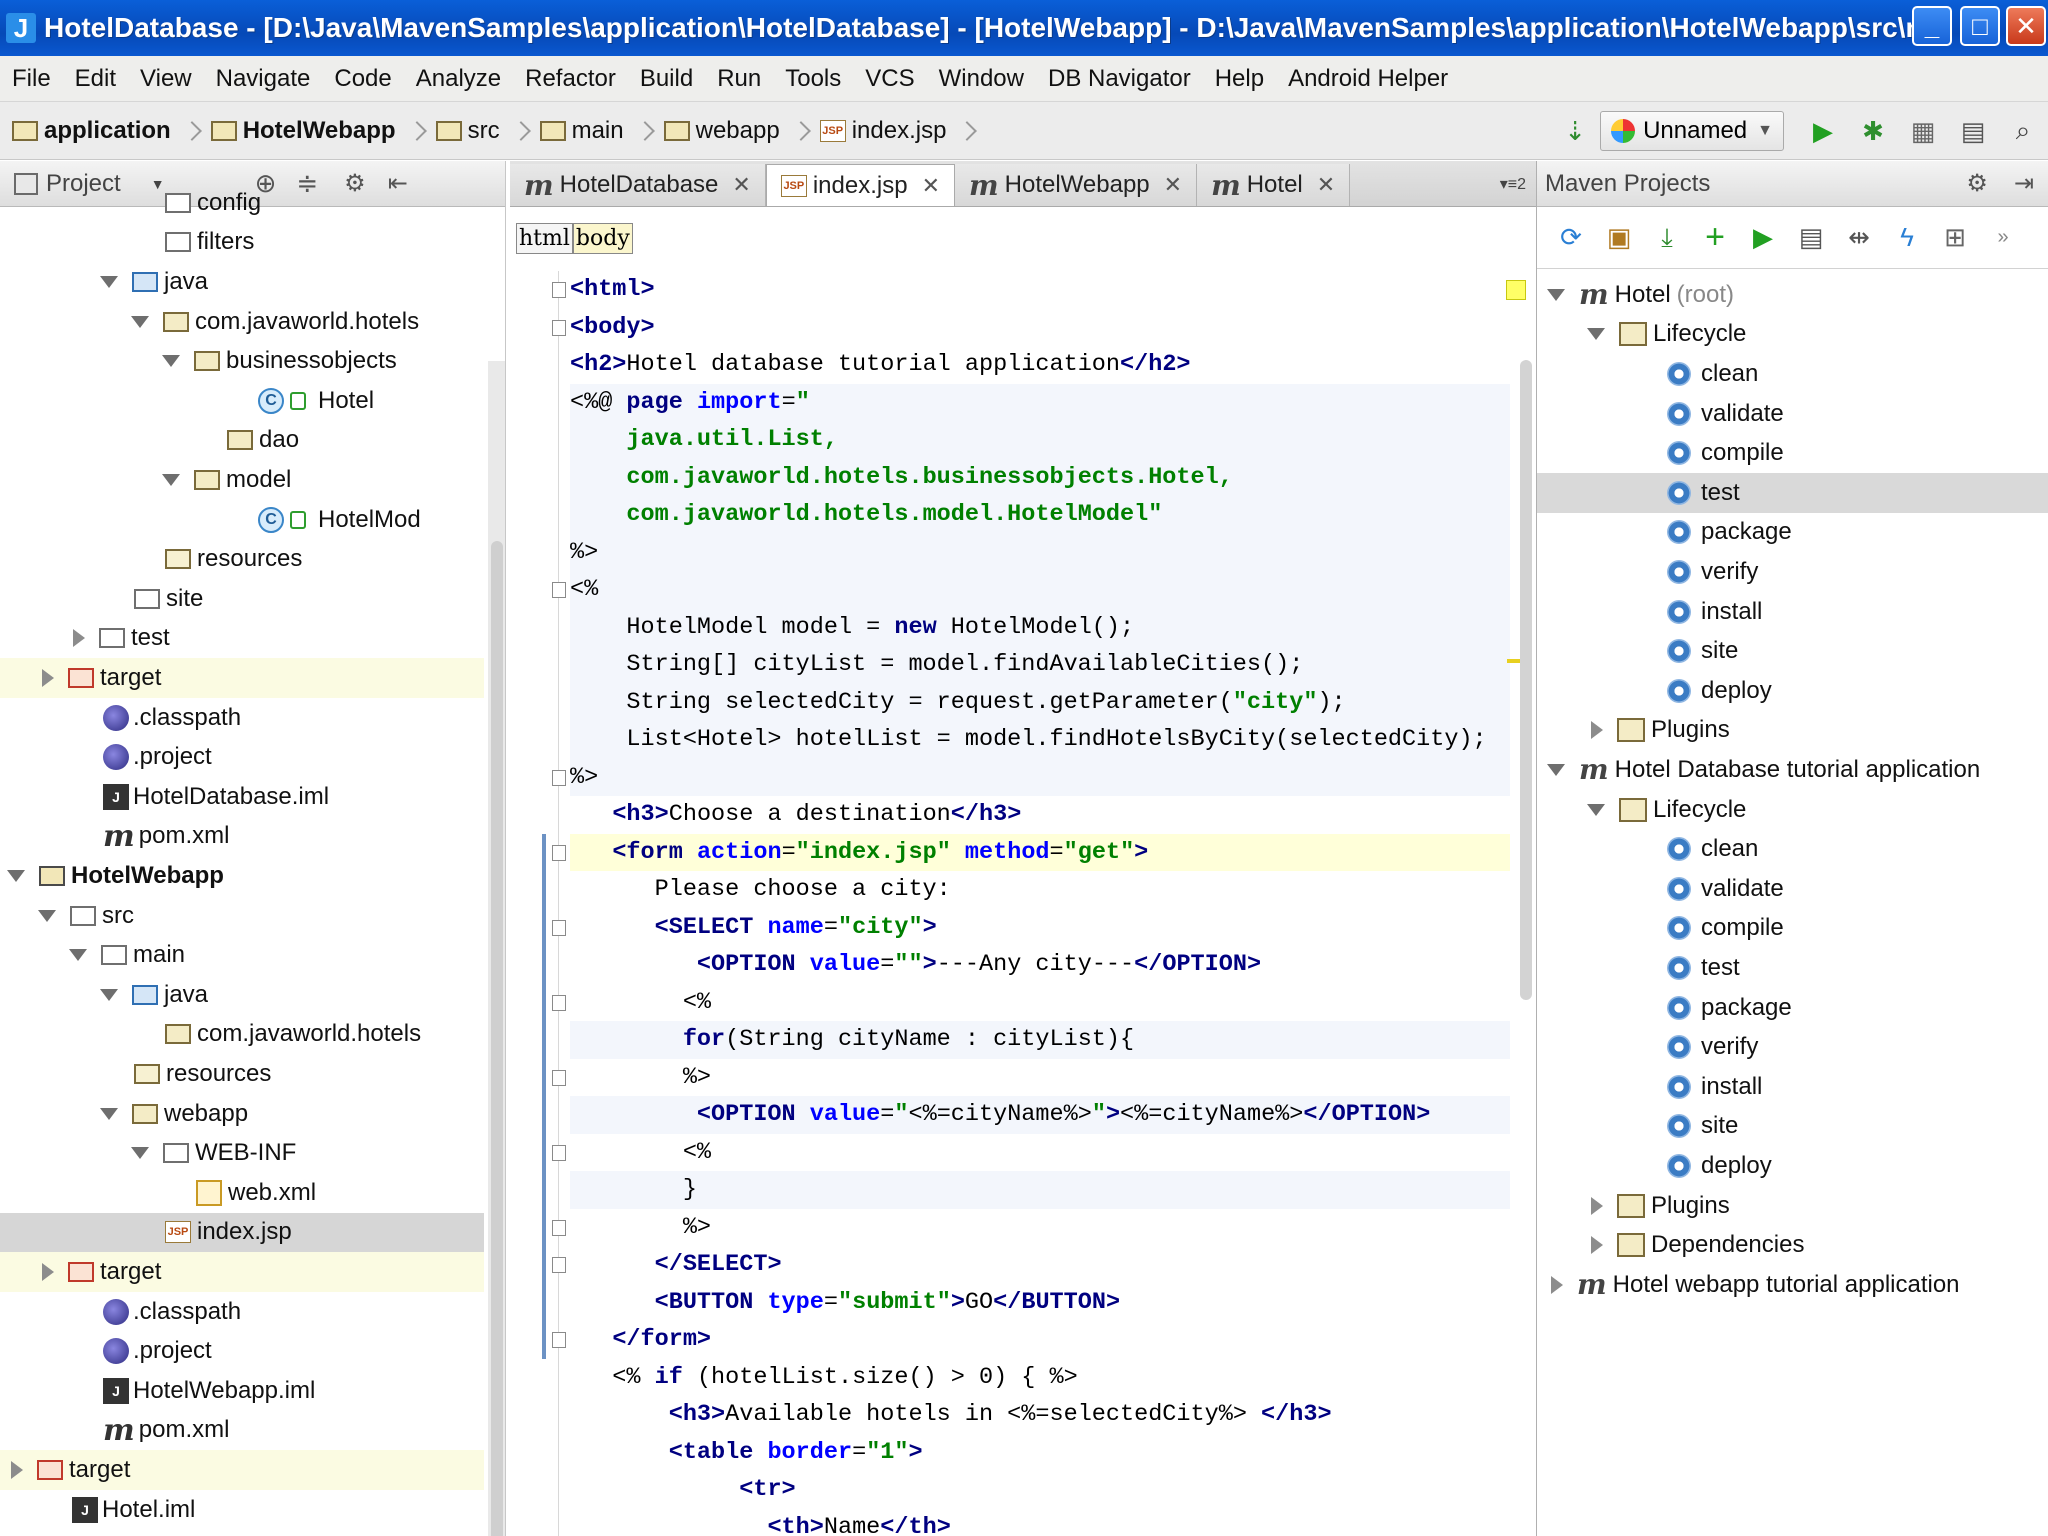  What do you see at coordinates (242, 1114) in the screenshot?
I see `tree-item: webapp` at bounding box center [242, 1114].